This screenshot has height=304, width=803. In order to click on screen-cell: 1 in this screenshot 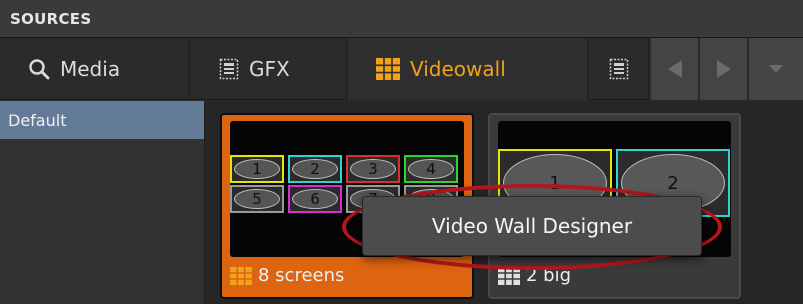, I will do `click(257, 169)`.